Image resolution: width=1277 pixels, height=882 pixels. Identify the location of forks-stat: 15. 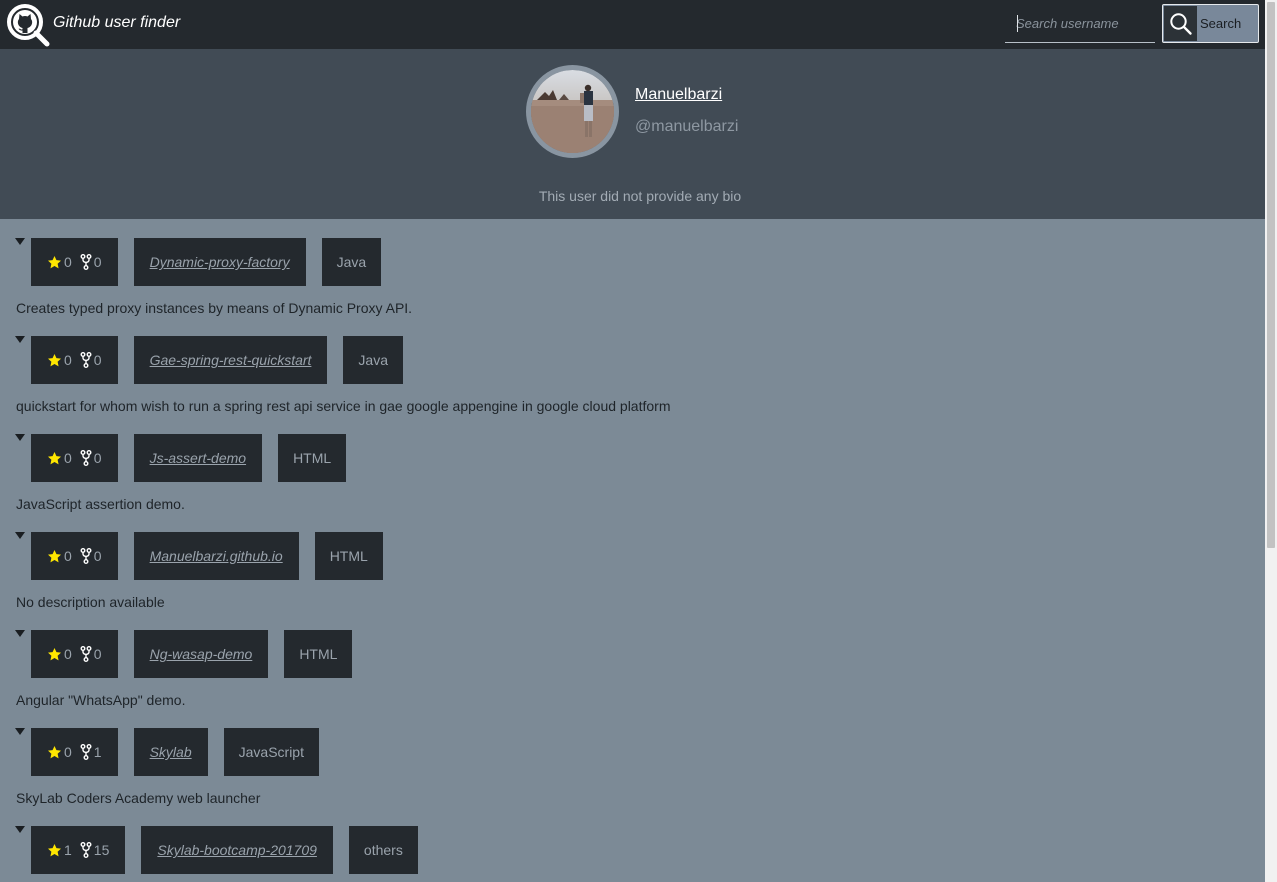
(95, 850).